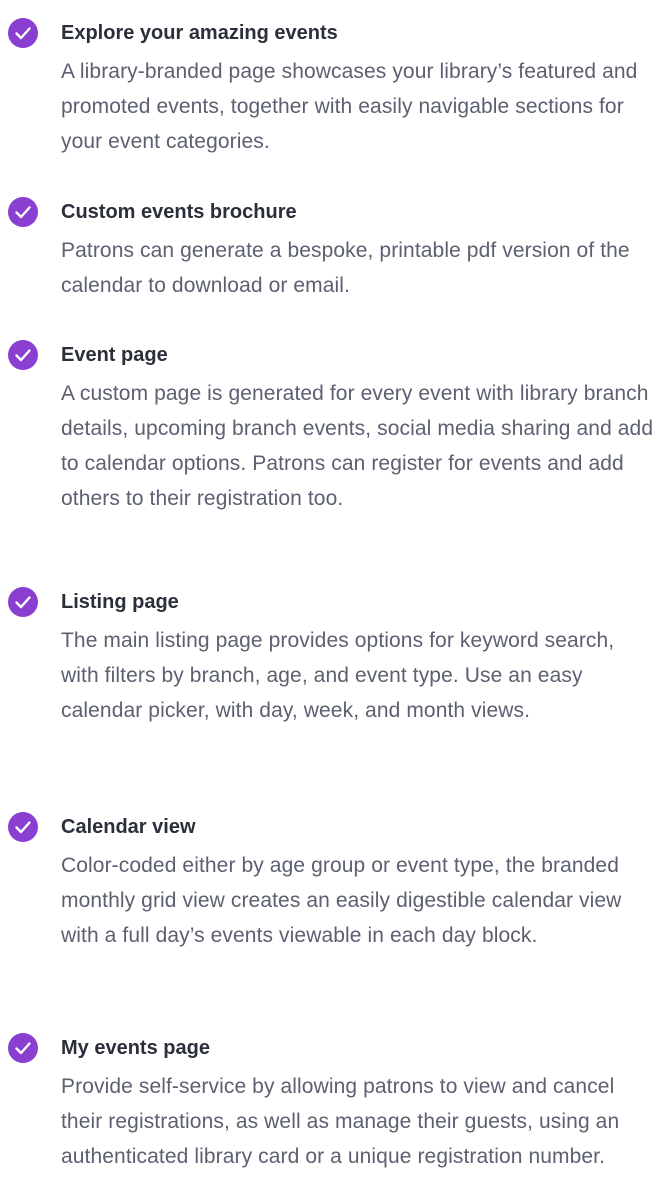 The height and width of the screenshot is (1203, 657). I want to click on feature-title: Listing page, so click(120, 602).